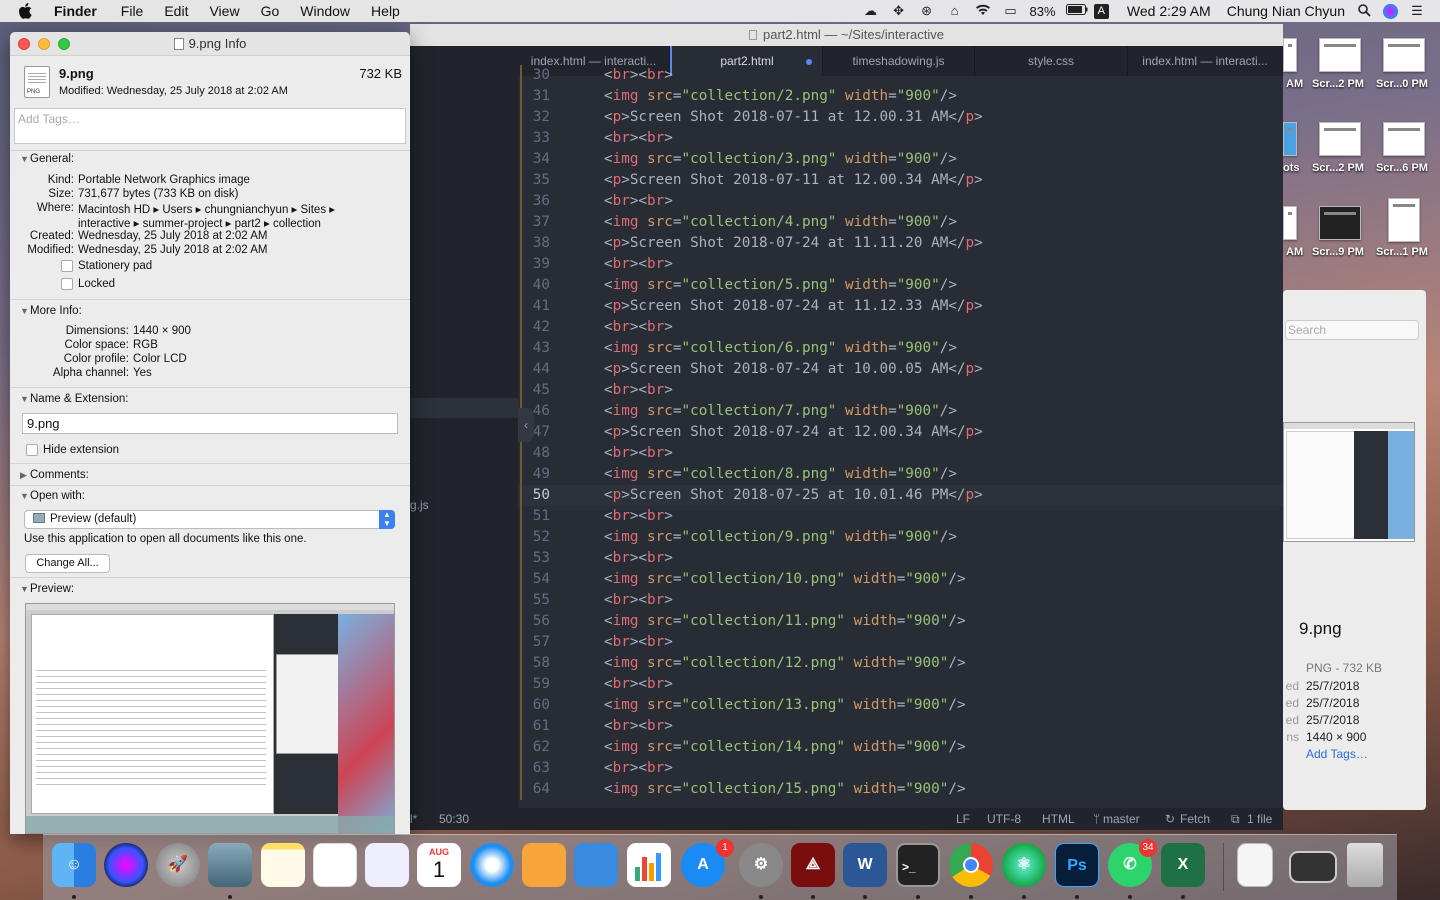  Describe the element at coordinates (1291, 168) in the screenshot. I see `desktop-label: ots` at that location.